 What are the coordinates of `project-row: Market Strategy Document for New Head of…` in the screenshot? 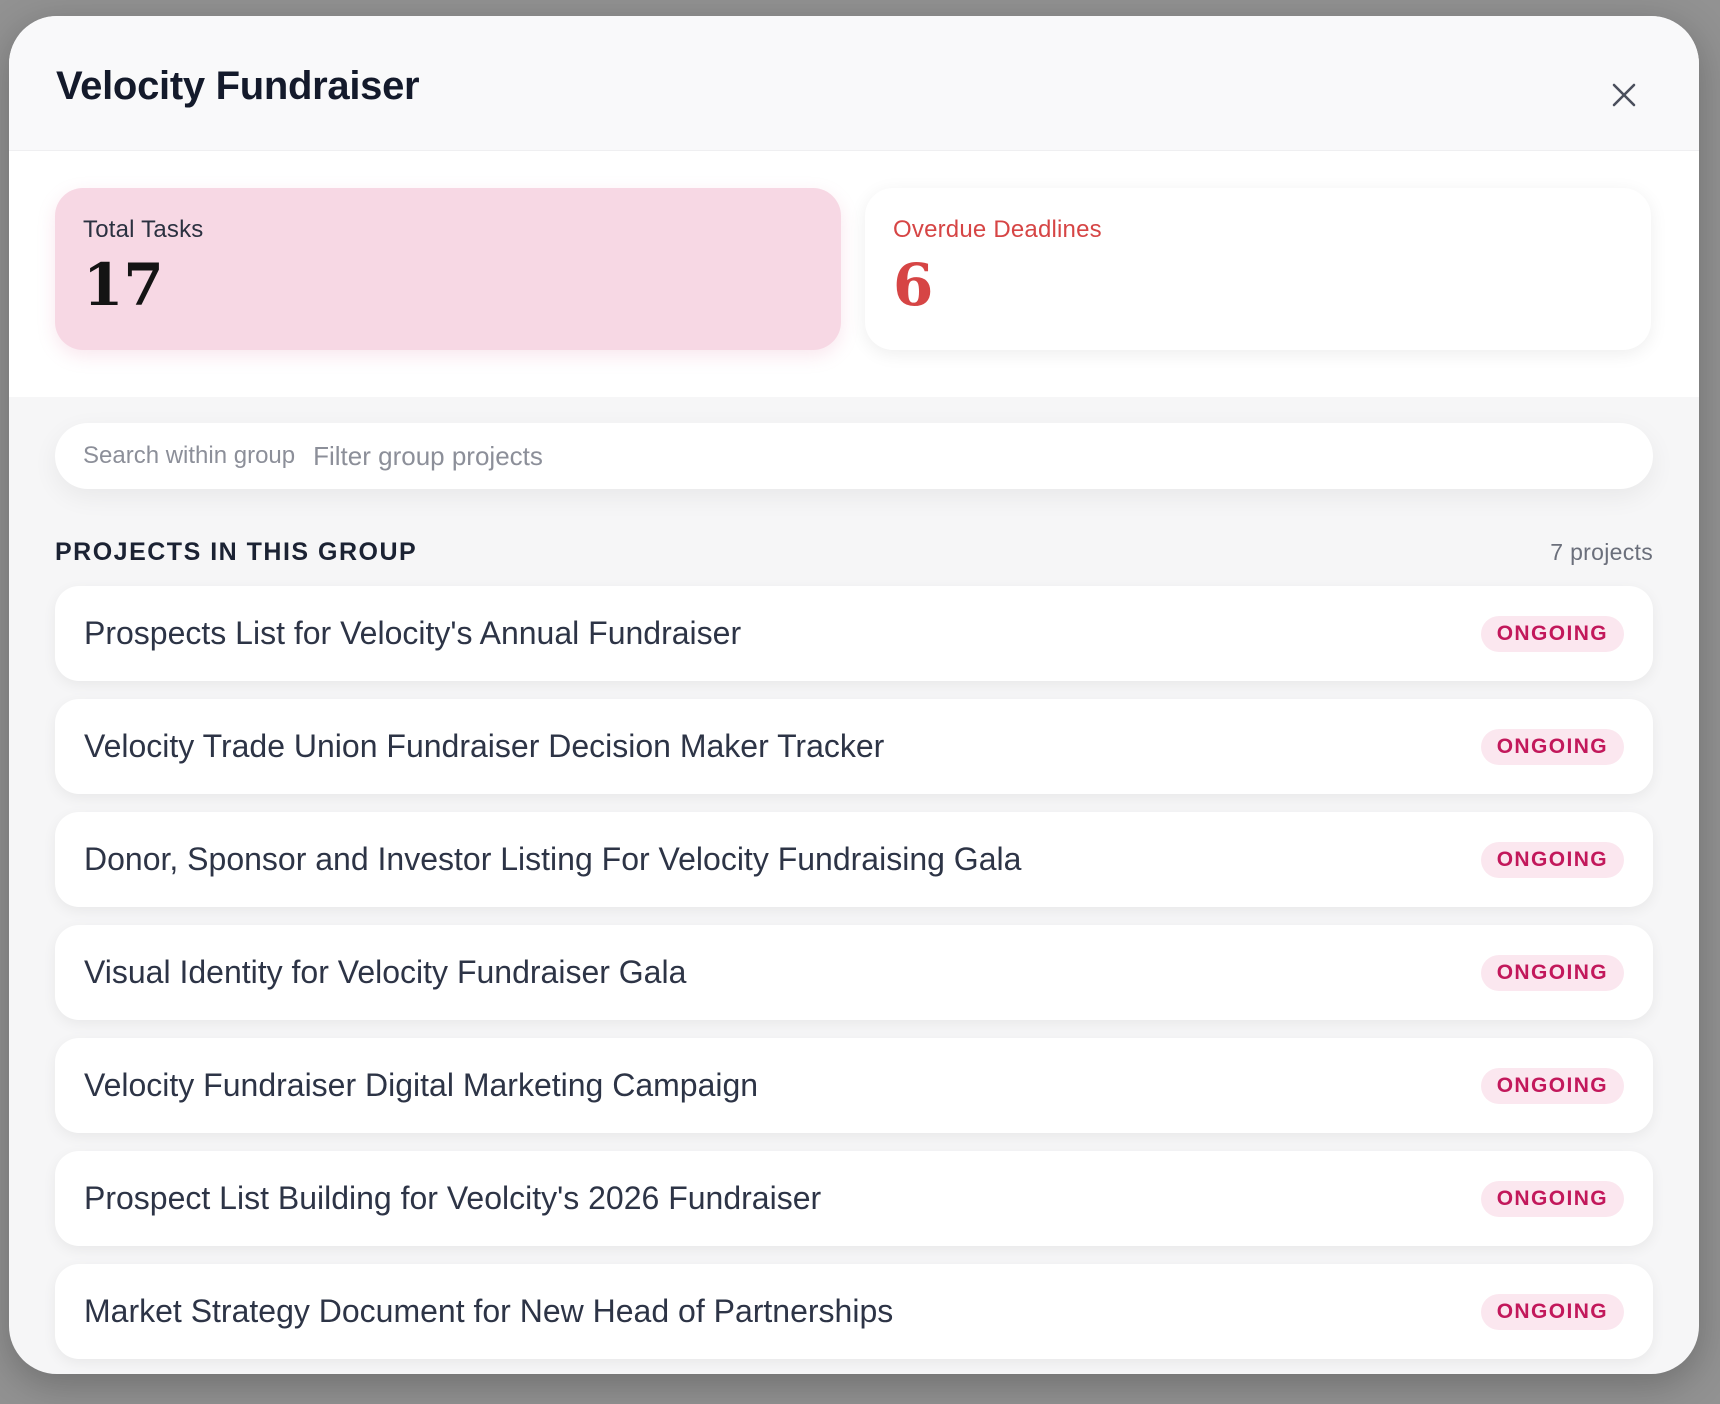 It's located at (854, 1311).